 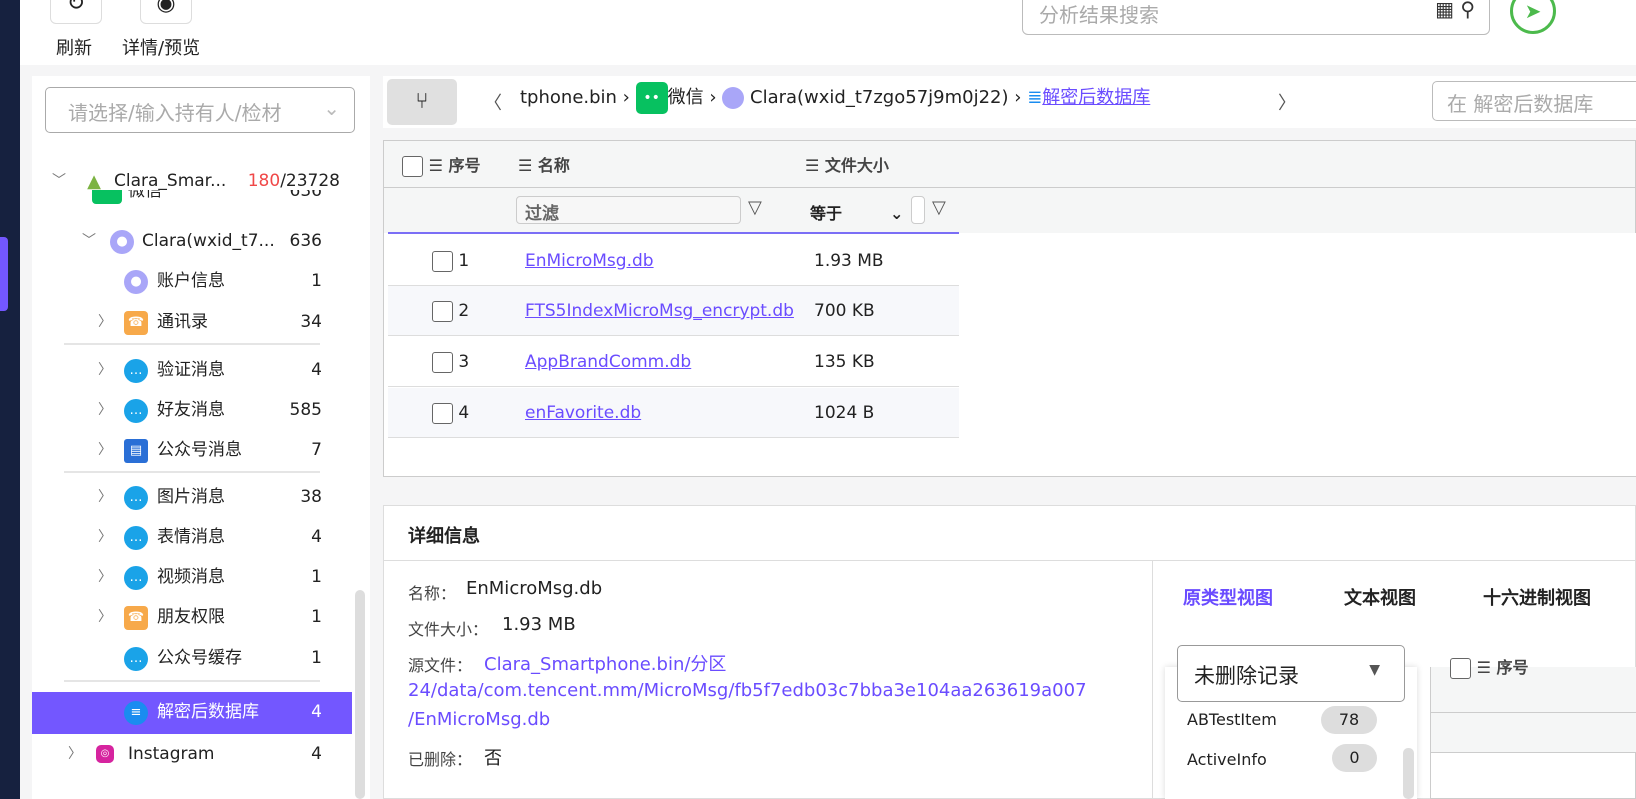 I want to click on item-label: 通讯录, so click(x=182, y=322).